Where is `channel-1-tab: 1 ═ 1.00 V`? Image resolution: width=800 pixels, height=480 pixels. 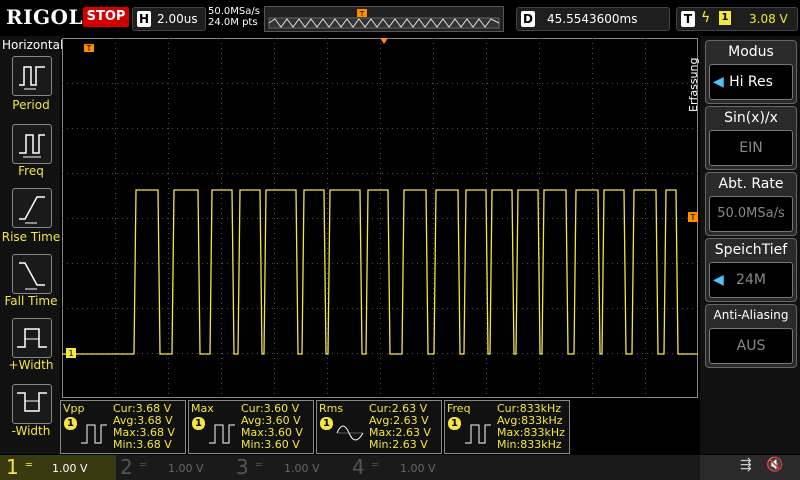
channel-1-tab: 1 ═ 1.00 V is located at coordinates (58, 467).